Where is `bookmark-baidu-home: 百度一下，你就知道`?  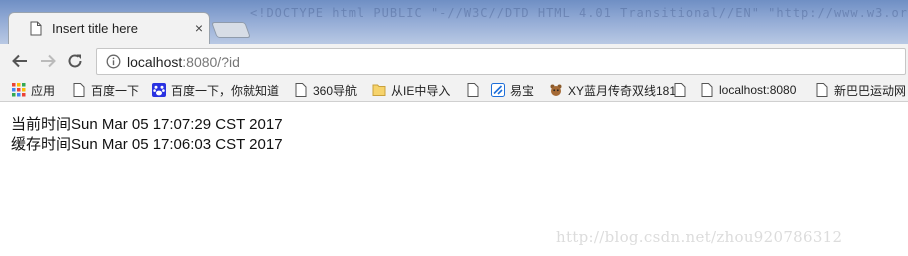 bookmark-baidu-home: 百度一下，你就知道 is located at coordinates (215, 90).